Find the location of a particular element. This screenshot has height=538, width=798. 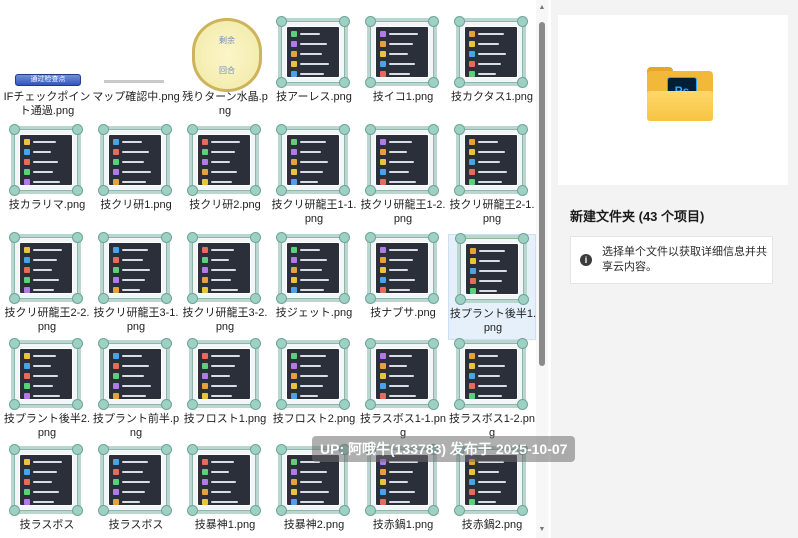

file-name: 技フロスト2.png is located at coordinates (314, 419).